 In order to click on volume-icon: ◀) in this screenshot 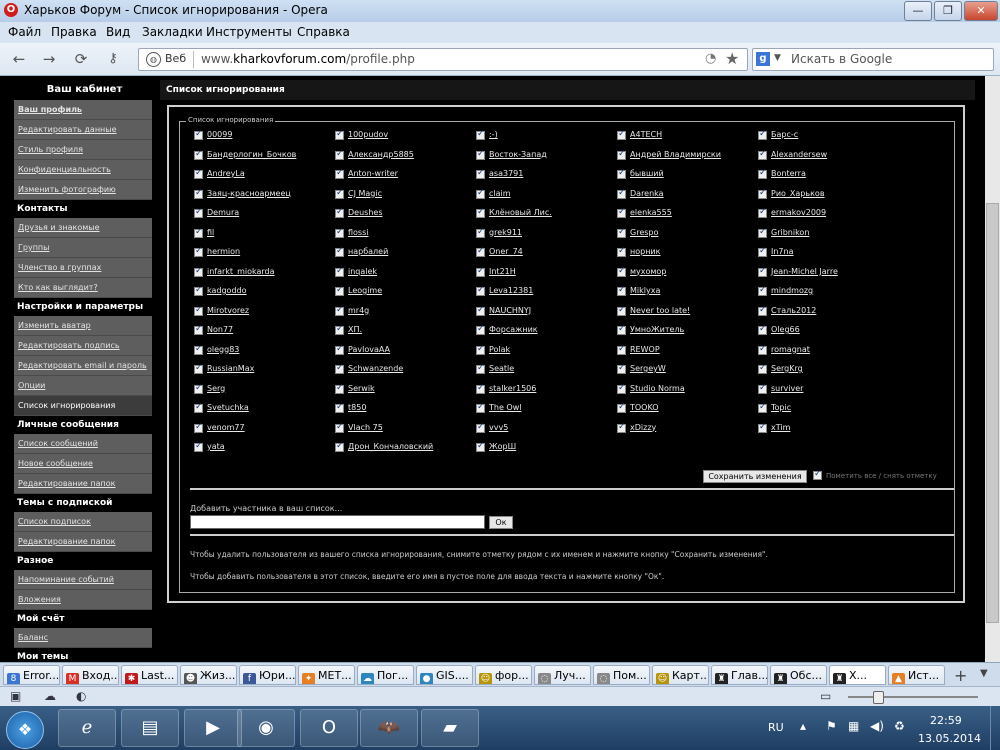, I will do `click(877, 726)`.